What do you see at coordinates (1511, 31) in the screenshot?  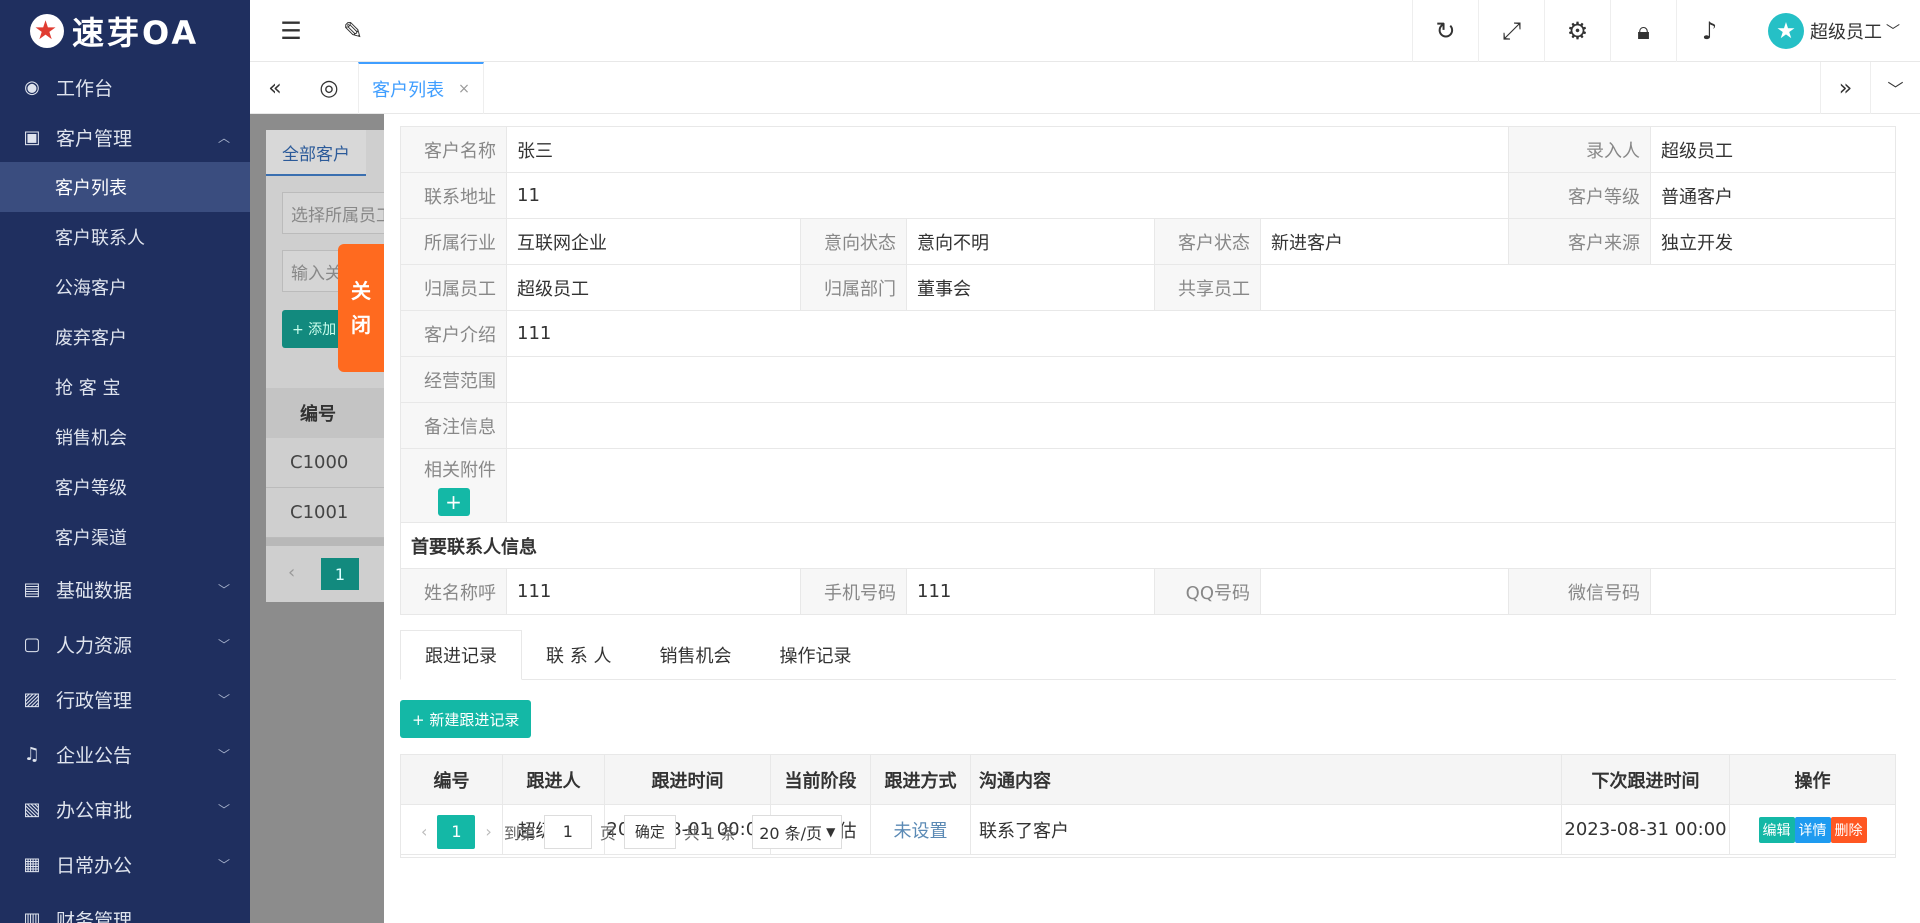 I see `fullscreen-icon: ⤢` at bounding box center [1511, 31].